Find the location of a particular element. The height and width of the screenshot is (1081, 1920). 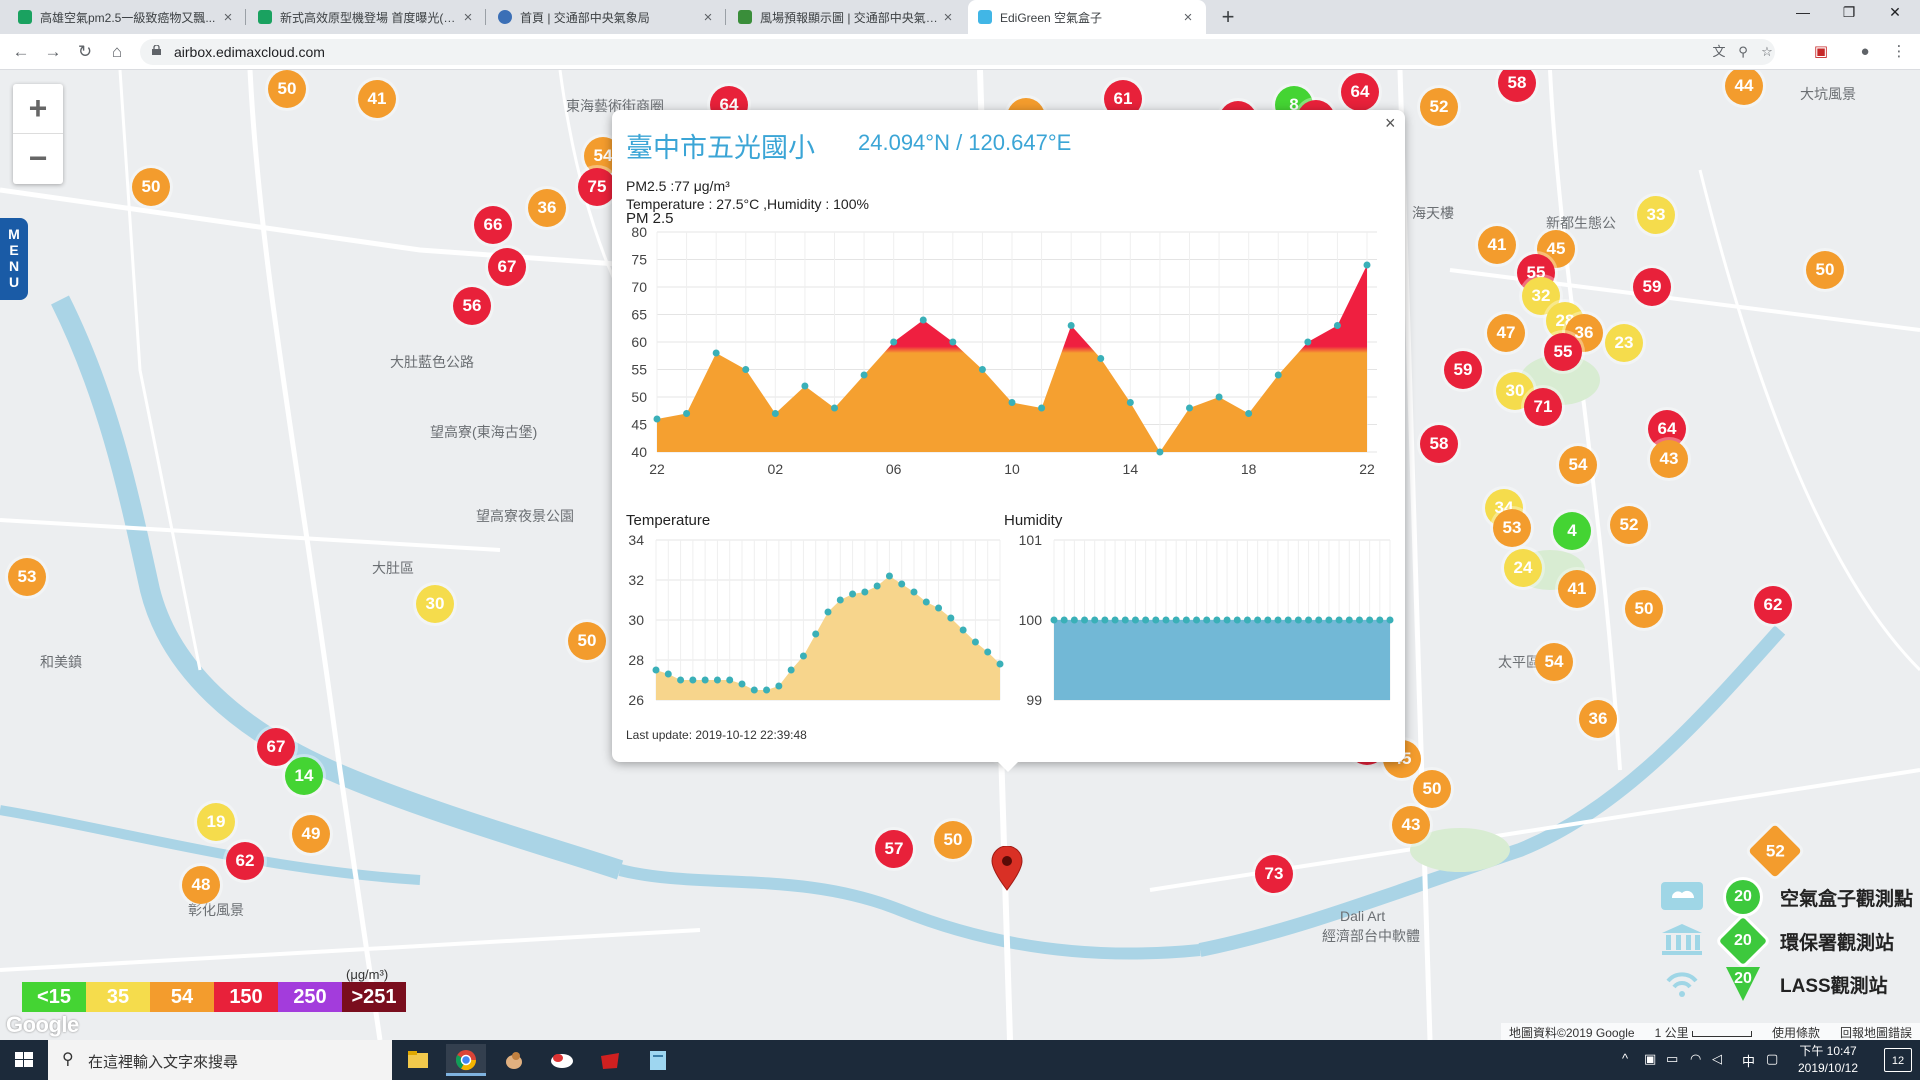

bookmark-star-icon: ☆ is located at coordinates (1767, 52).